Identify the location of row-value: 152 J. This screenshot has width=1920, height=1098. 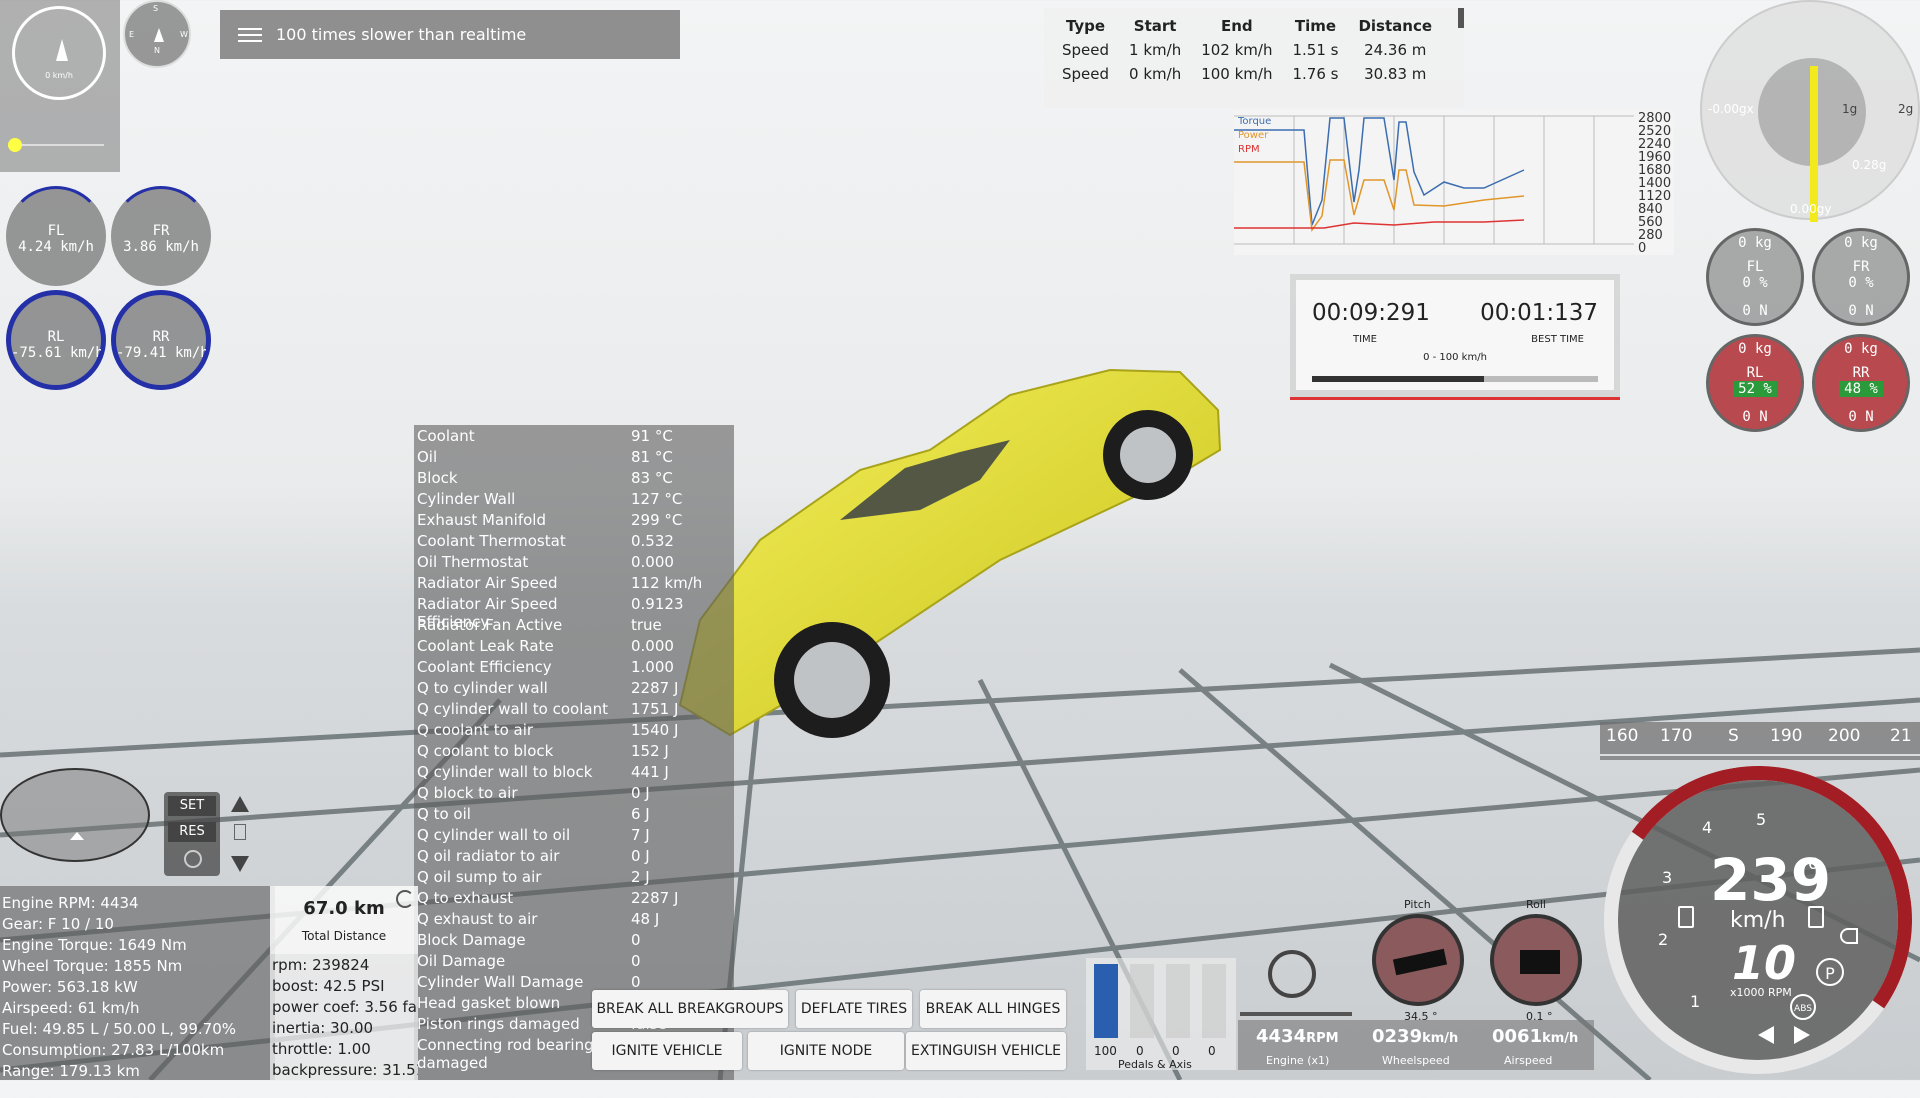
(650, 751).